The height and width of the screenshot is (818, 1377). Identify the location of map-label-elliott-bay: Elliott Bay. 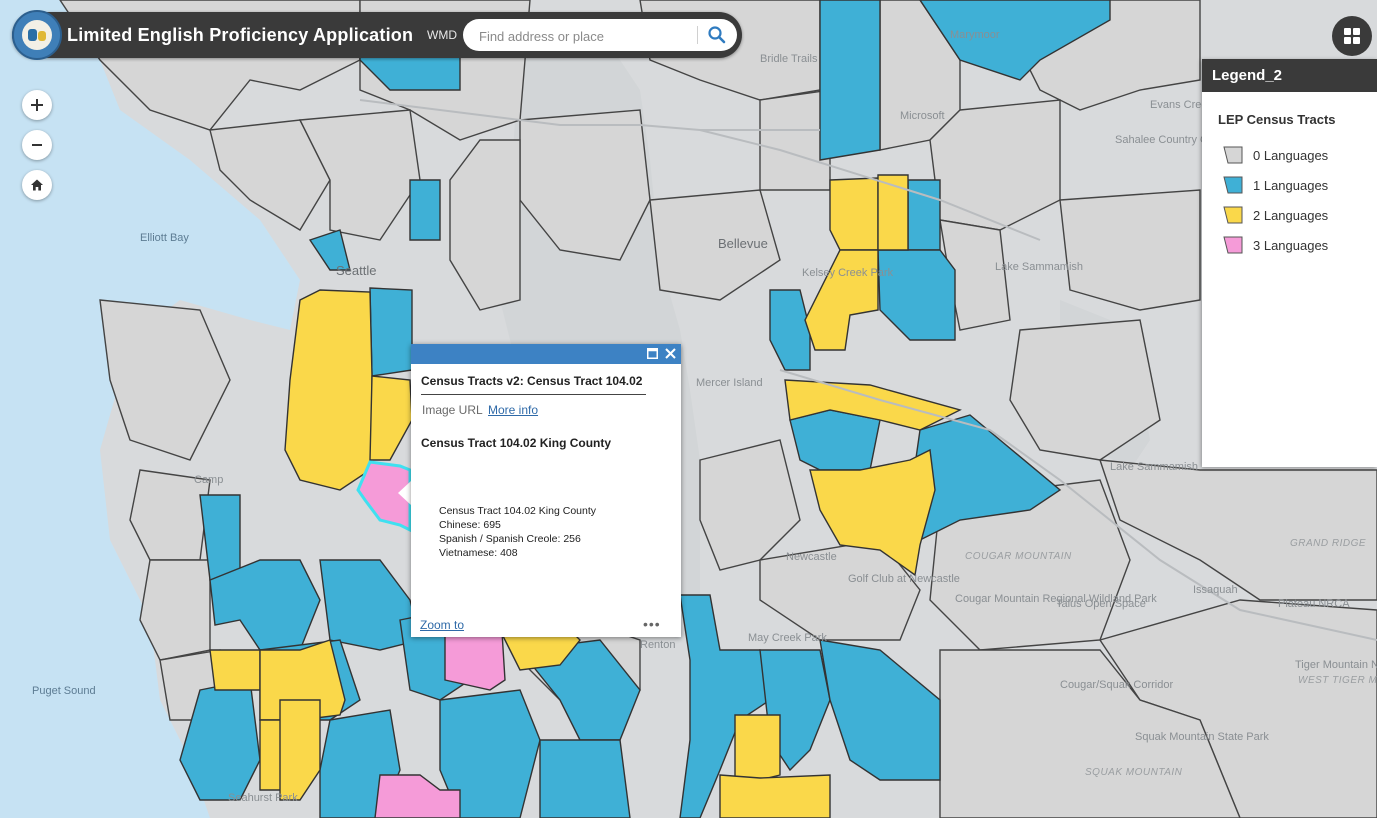
(164, 238).